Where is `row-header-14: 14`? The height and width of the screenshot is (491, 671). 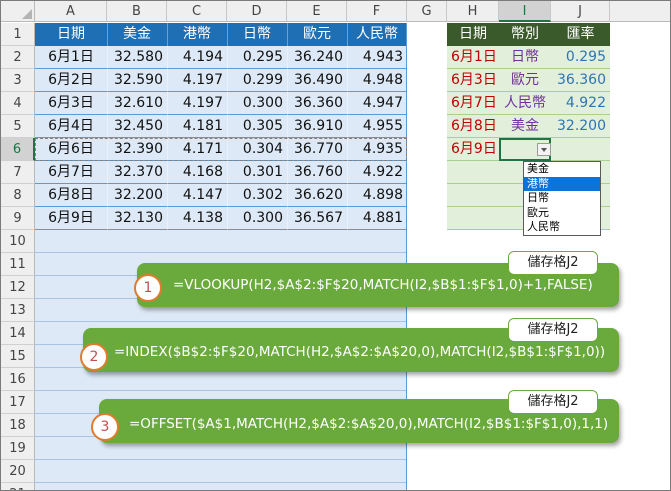 row-header-14: 14 is located at coordinates (18, 333).